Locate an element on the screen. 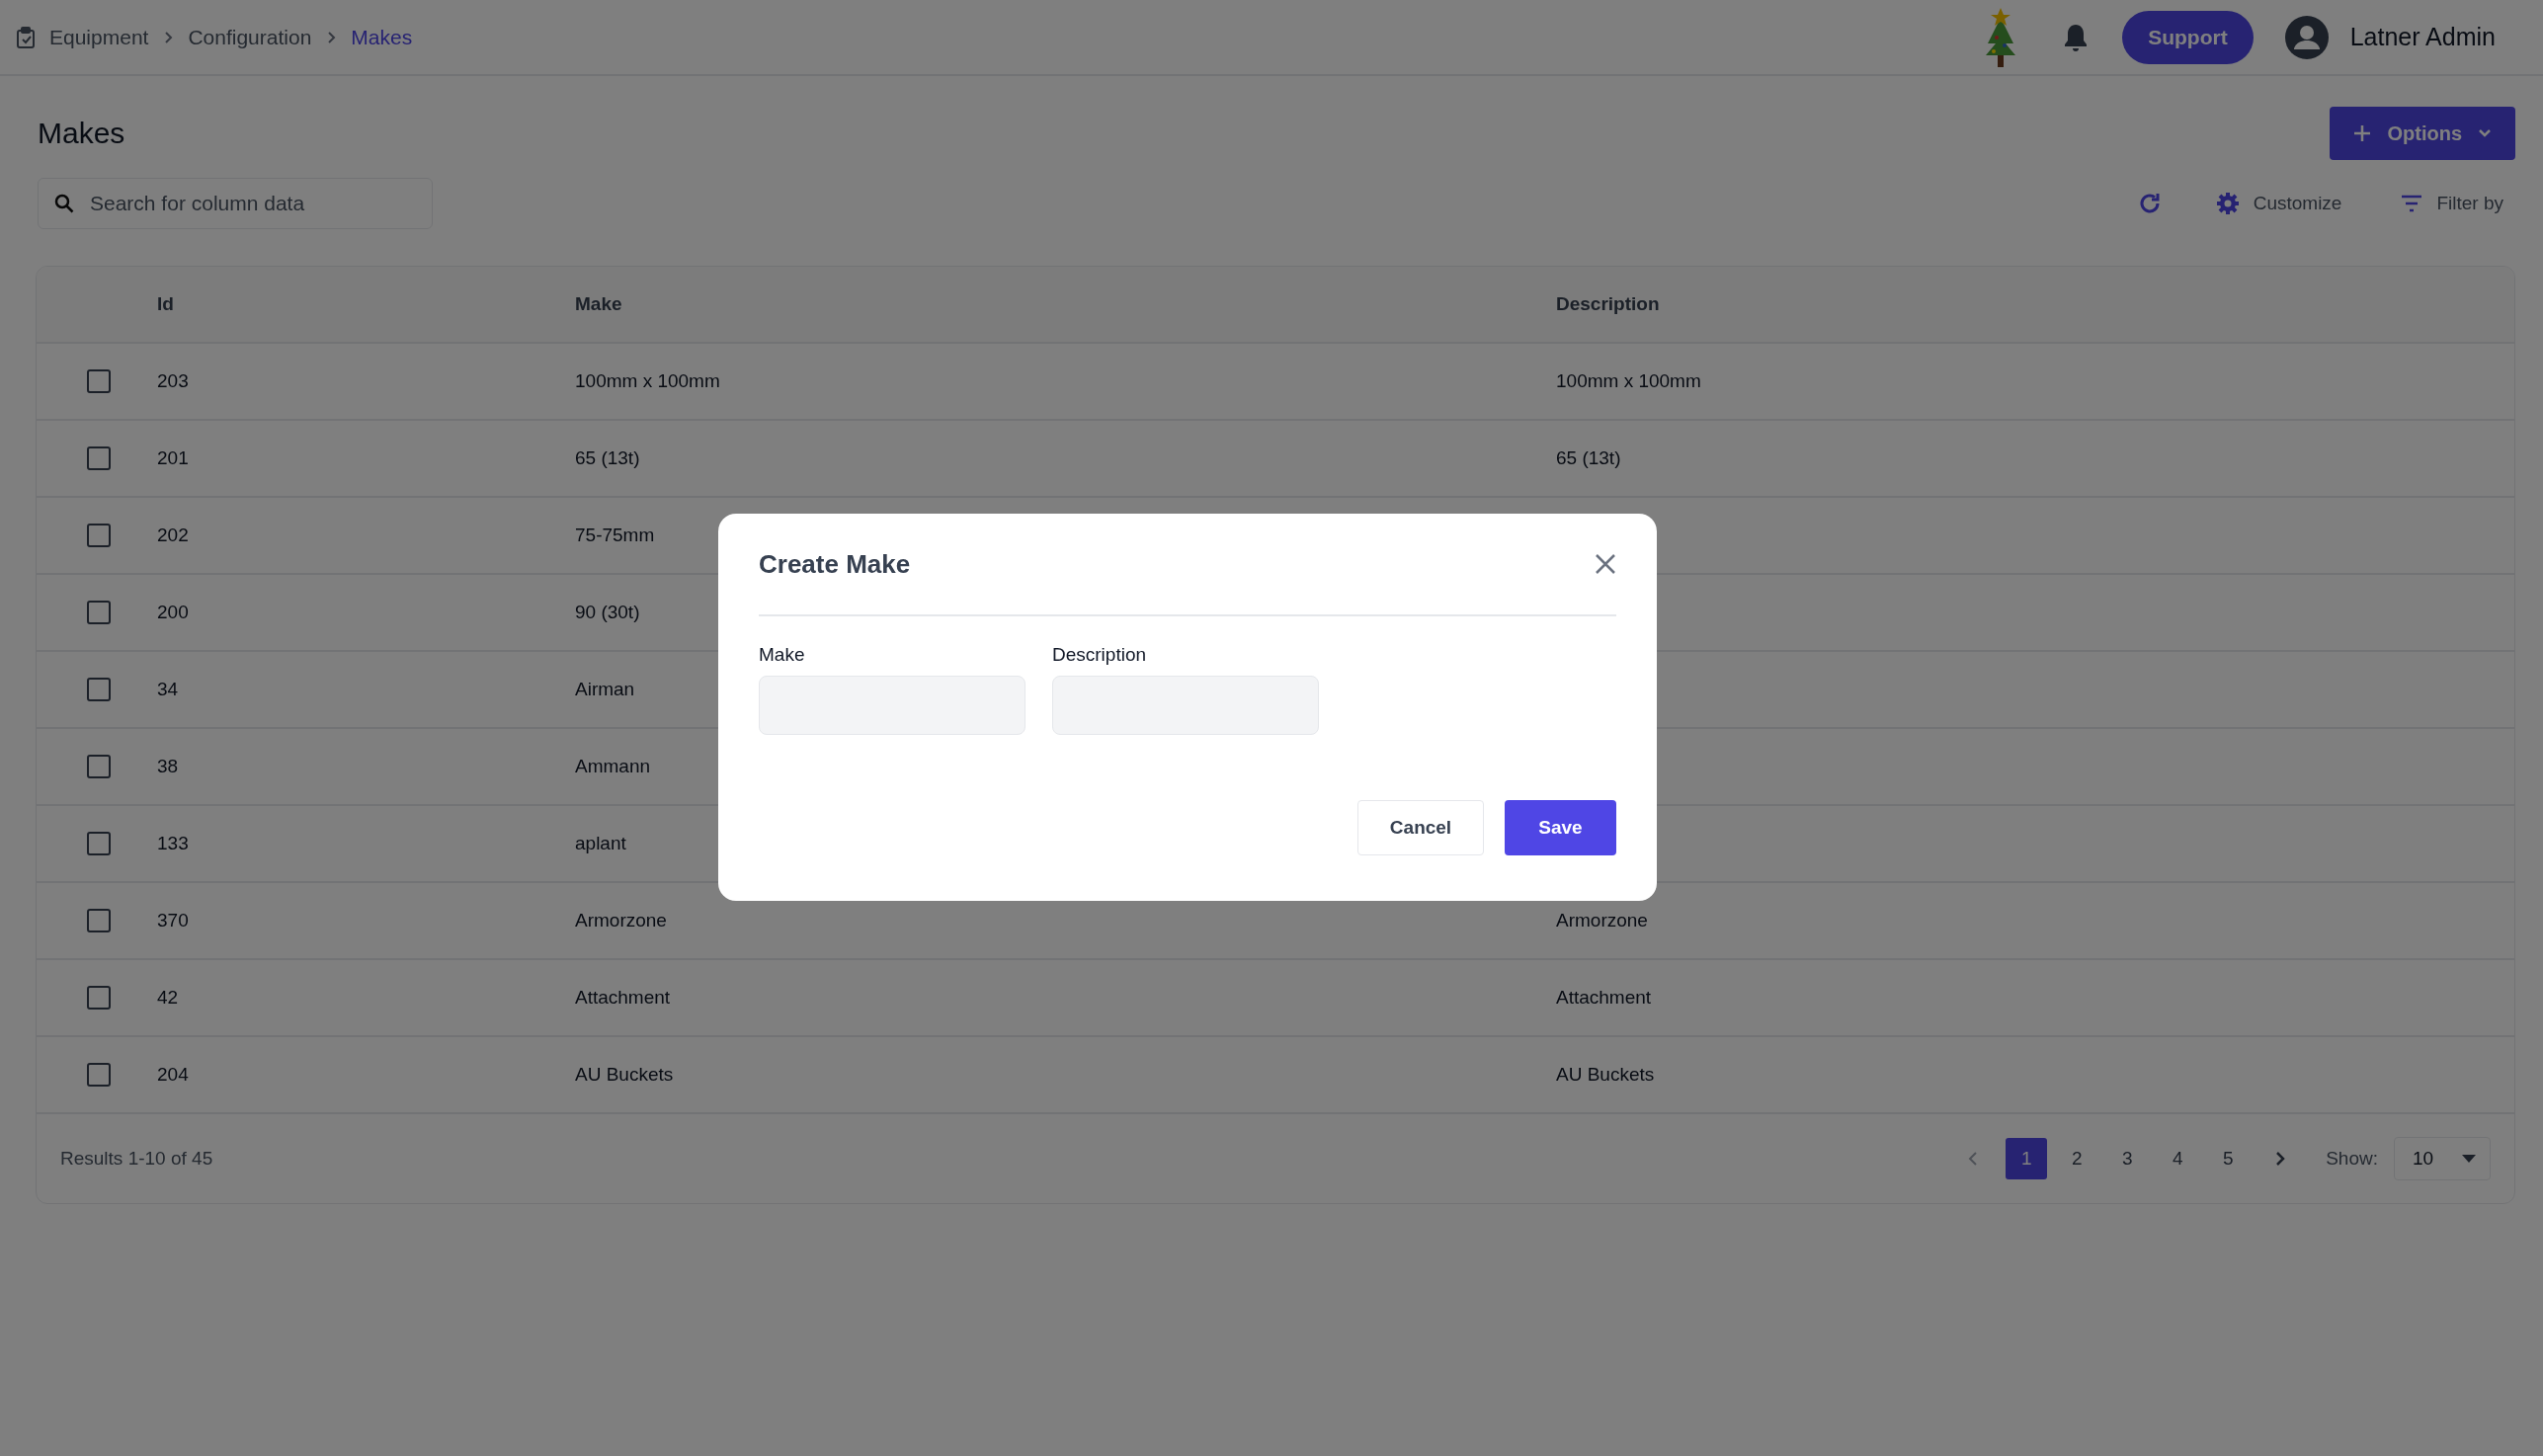 The image size is (2543, 1456). filter-button: Filter by is located at coordinates (2452, 203).